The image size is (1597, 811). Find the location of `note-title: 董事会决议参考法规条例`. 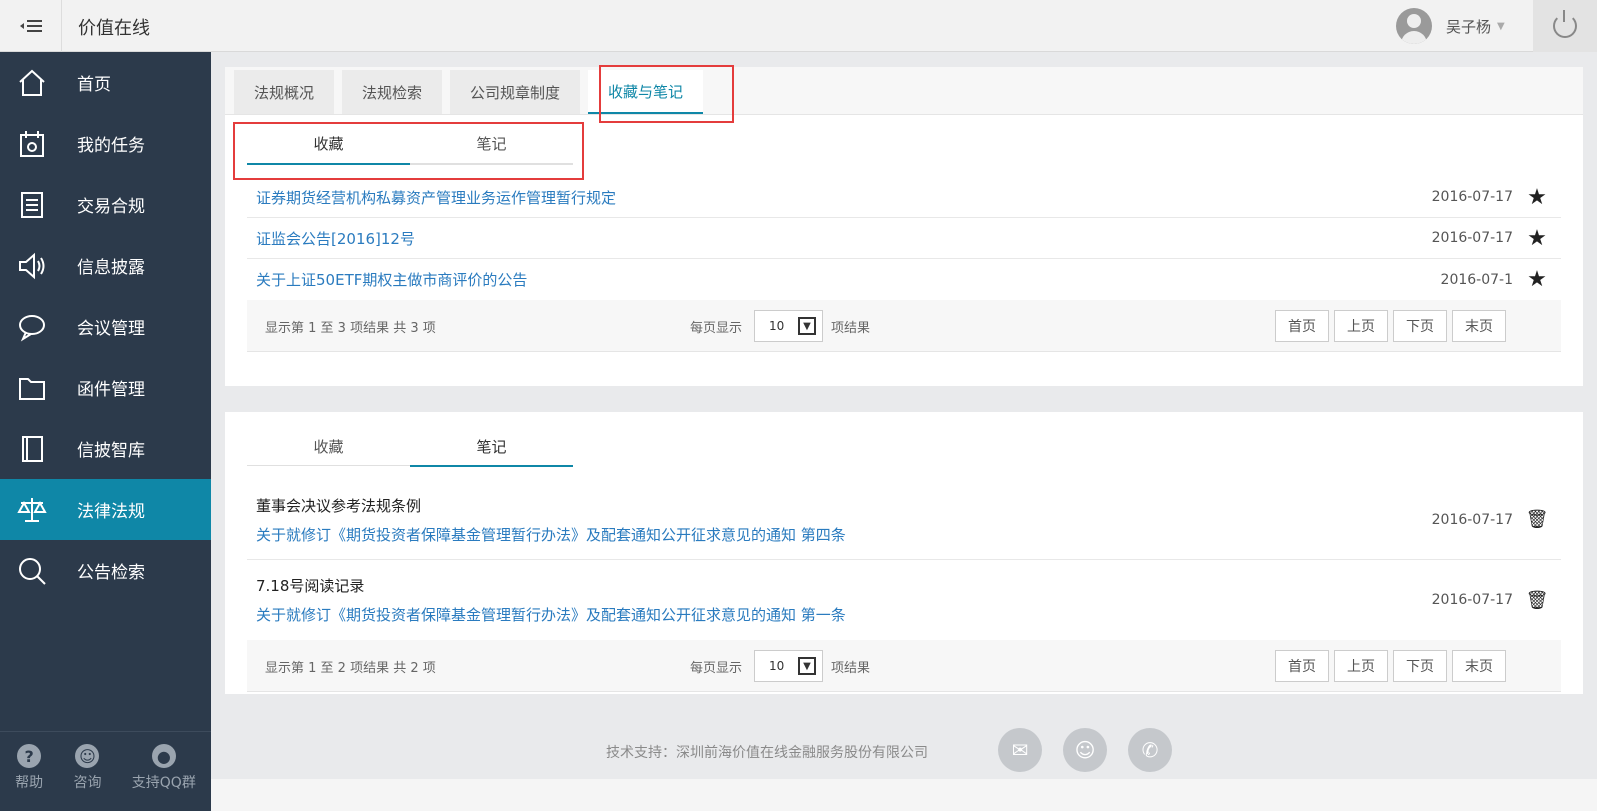

note-title: 董事会决议参考法规条例 is located at coordinates (339, 505).